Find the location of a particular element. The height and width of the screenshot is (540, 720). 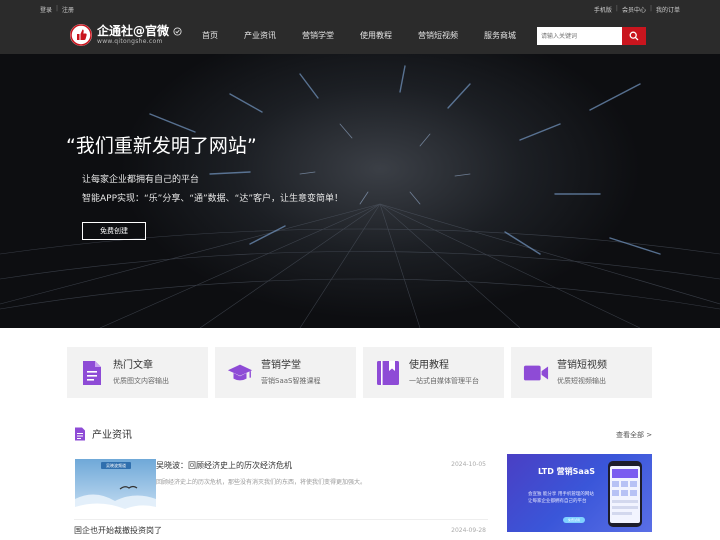

verified-icon is located at coordinates (177, 31).